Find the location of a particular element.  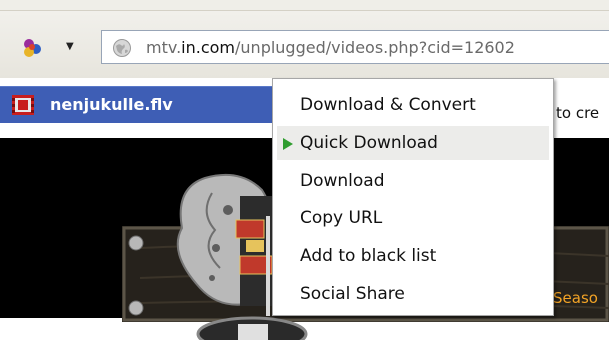

menu-item-label: Download is located at coordinates (342, 181).